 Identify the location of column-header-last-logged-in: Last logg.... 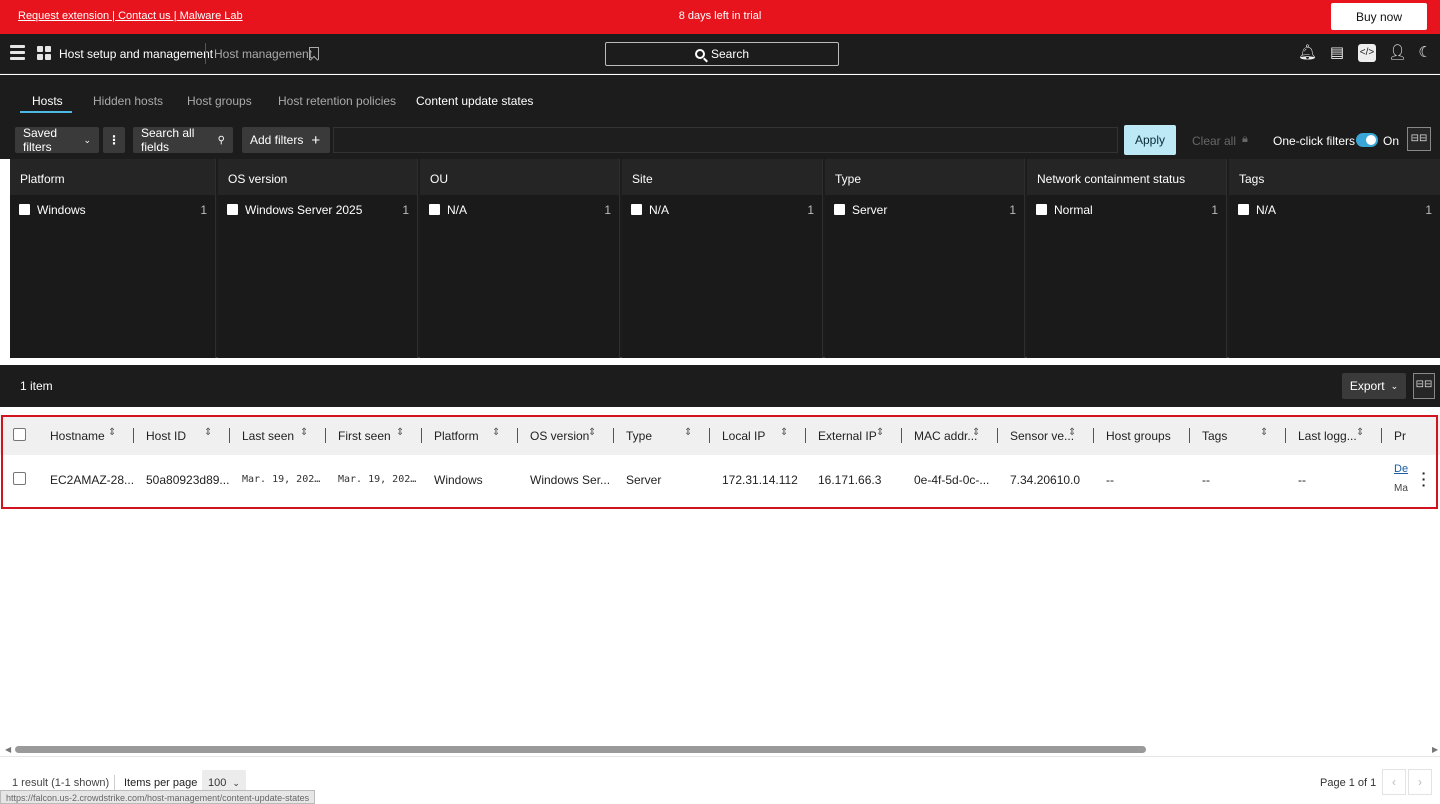
(1327, 436).